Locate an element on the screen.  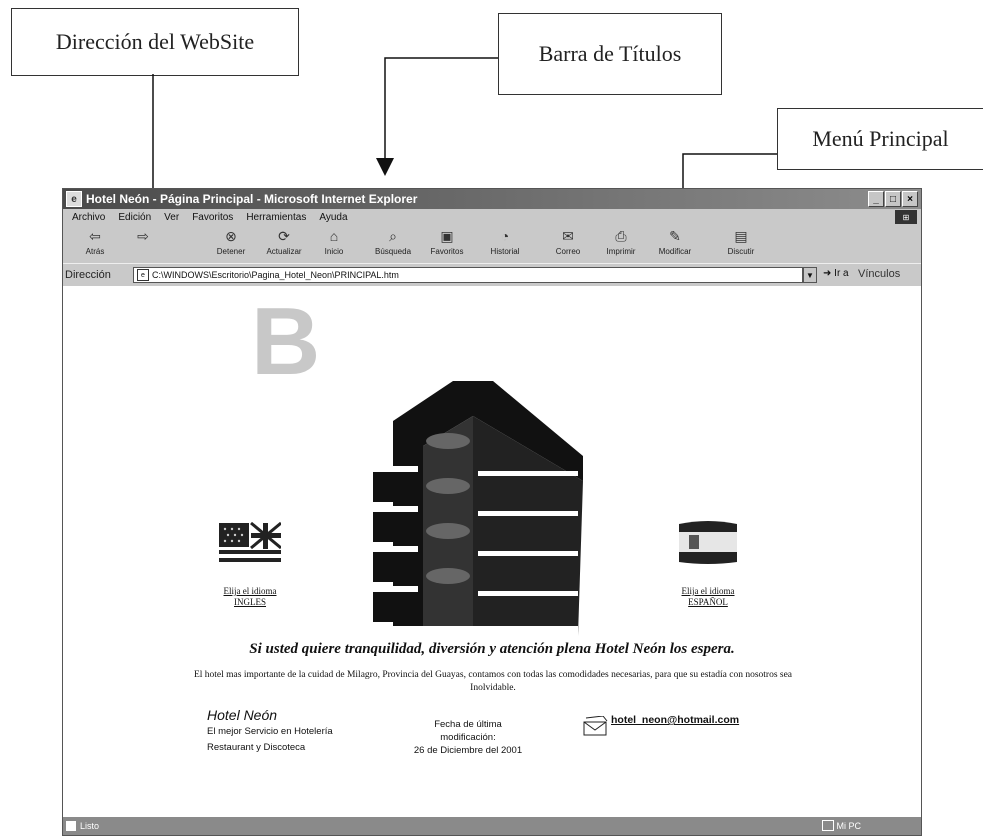
menu-tools: Herramientas is located at coordinates (276, 217).